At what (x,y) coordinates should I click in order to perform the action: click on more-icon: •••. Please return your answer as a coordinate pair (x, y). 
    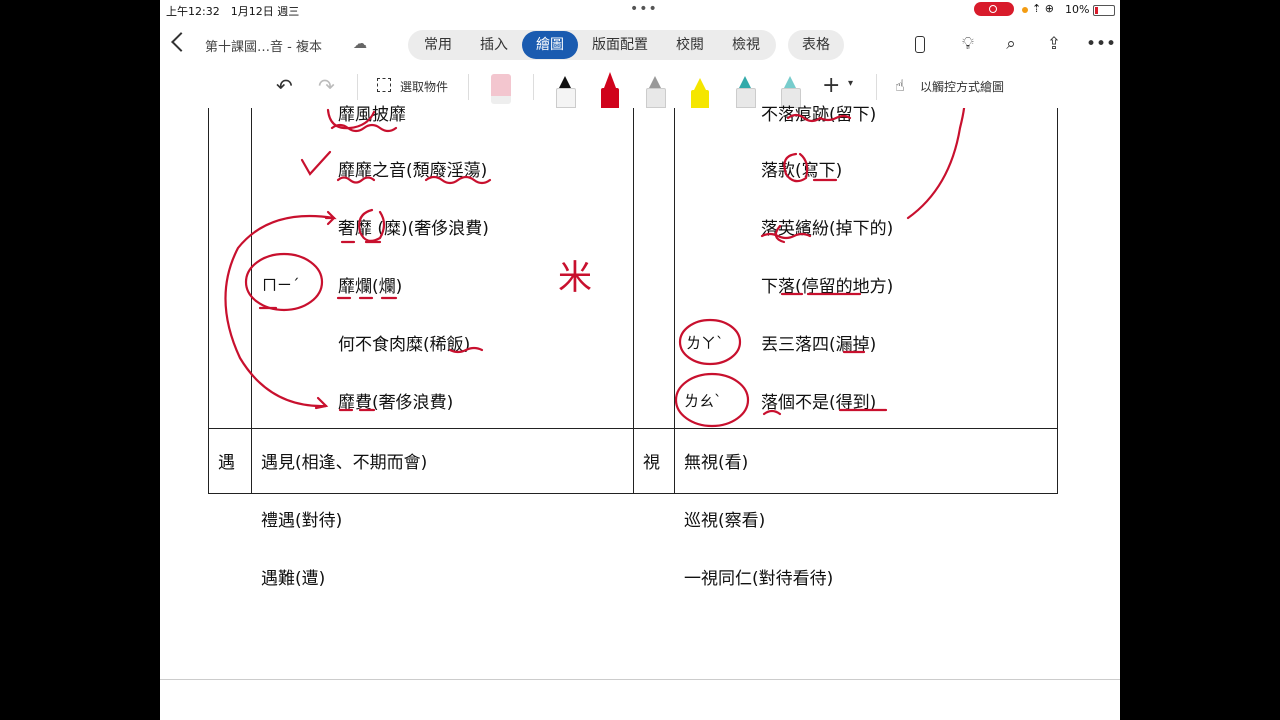
    Looking at the image, I should click on (1101, 44).